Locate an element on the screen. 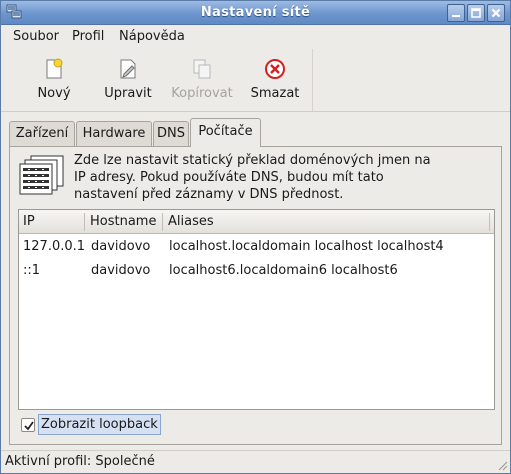 This screenshot has width=511, height=474. close-button is located at coordinates (496, 13).